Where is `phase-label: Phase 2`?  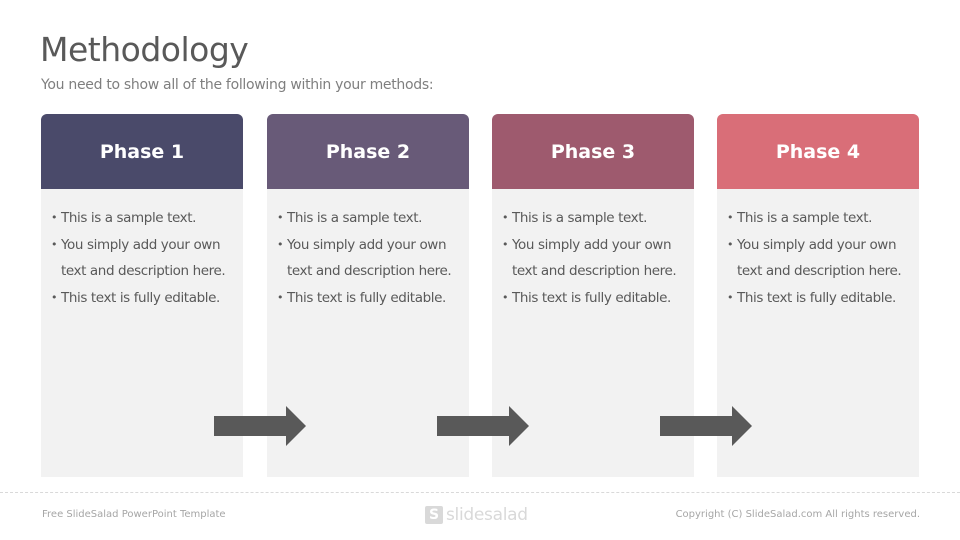 phase-label: Phase 2 is located at coordinates (368, 151).